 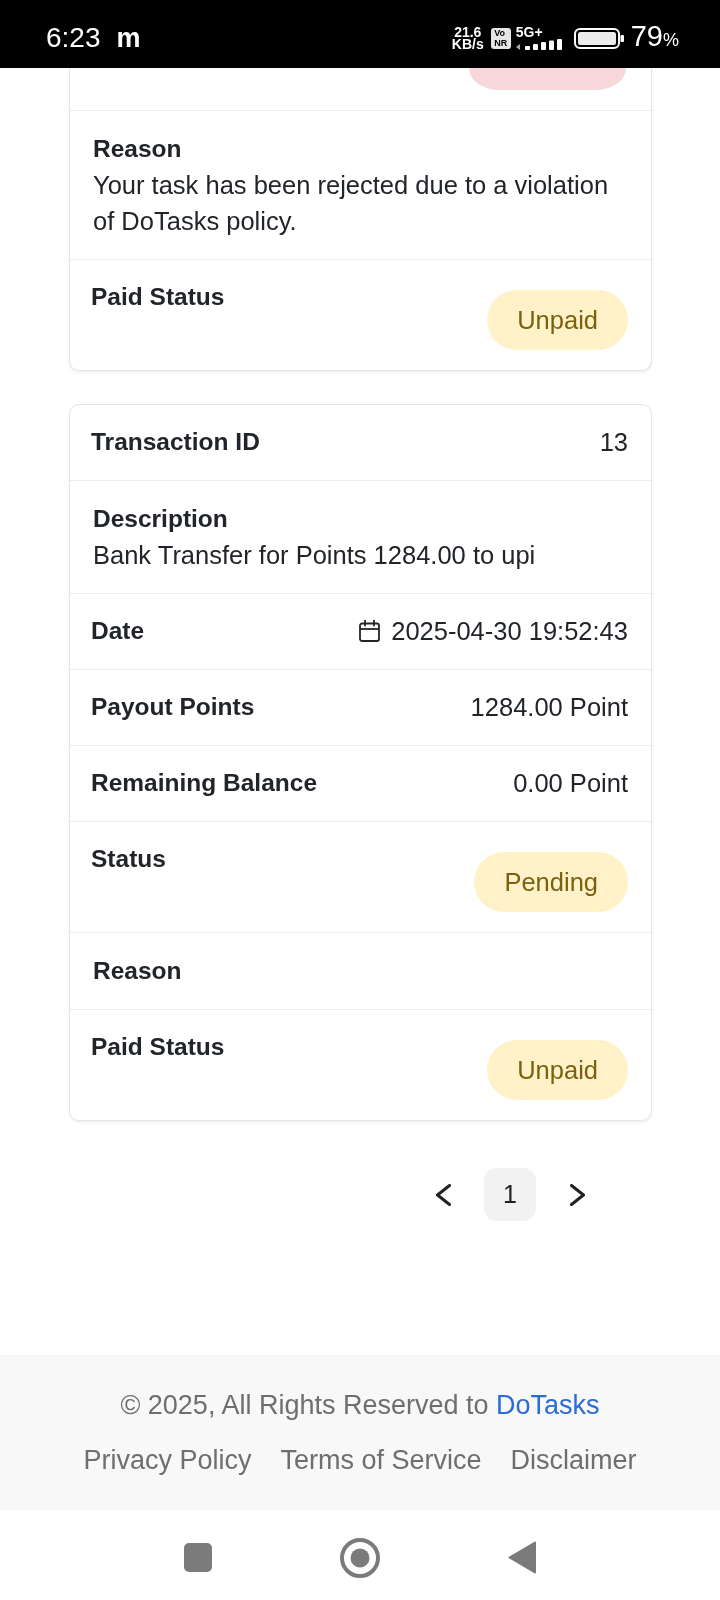 I want to click on field-label: Transaction ID, so click(x=175, y=442).